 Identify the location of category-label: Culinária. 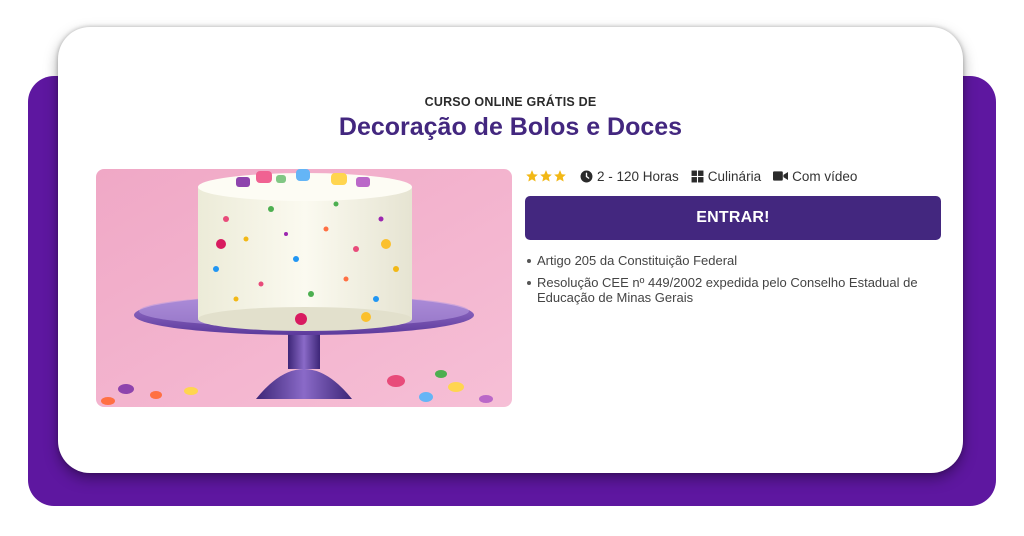
(734, 176).